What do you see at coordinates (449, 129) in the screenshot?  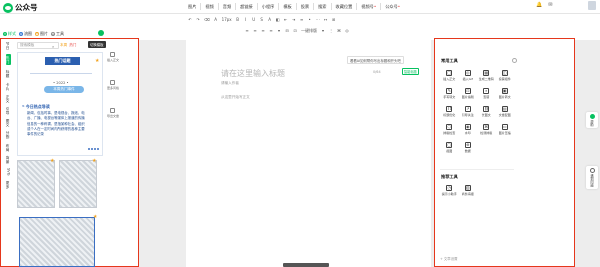 I see `tool-item: ⬡ 排版检查` at bounding box center [449, 129].